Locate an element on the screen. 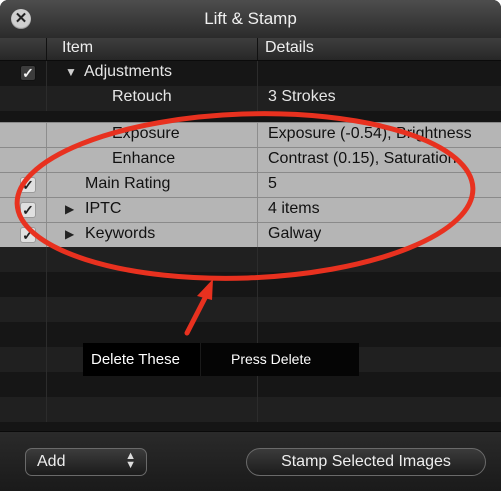 The height and width of the screenshot is (491, 501). checkbox-adjustments: ✓ is located at coordinates (28, 73).